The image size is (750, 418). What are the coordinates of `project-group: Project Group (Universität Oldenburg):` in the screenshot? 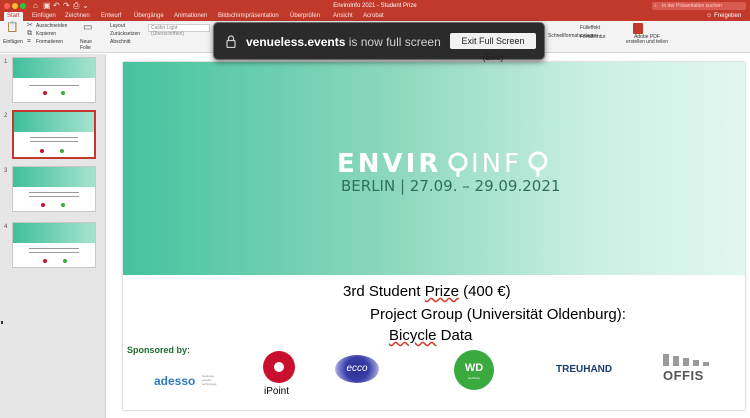 It's located at (498, 314).